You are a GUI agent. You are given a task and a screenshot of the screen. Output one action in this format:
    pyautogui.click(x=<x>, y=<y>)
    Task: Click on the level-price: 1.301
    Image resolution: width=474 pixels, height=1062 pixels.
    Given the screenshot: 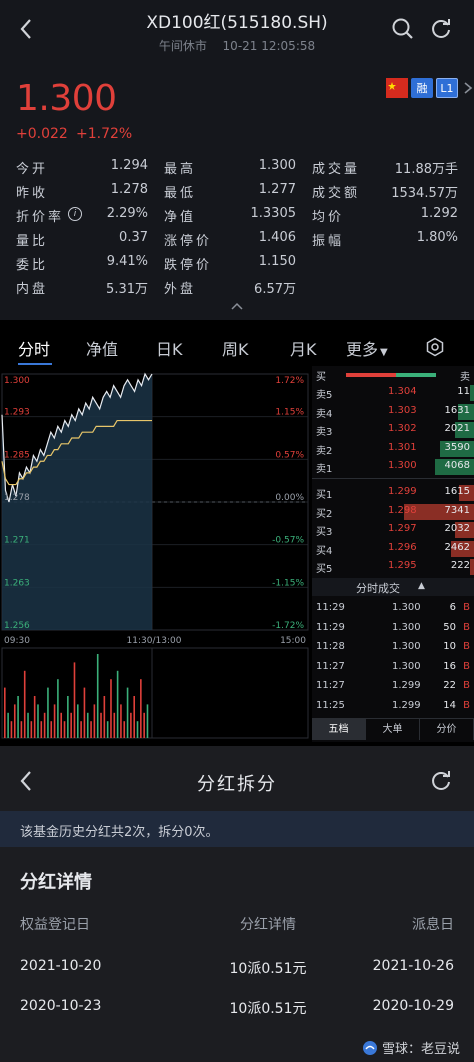 What is the action you would take?
    pyautogui.click(x=402, y=447)
    